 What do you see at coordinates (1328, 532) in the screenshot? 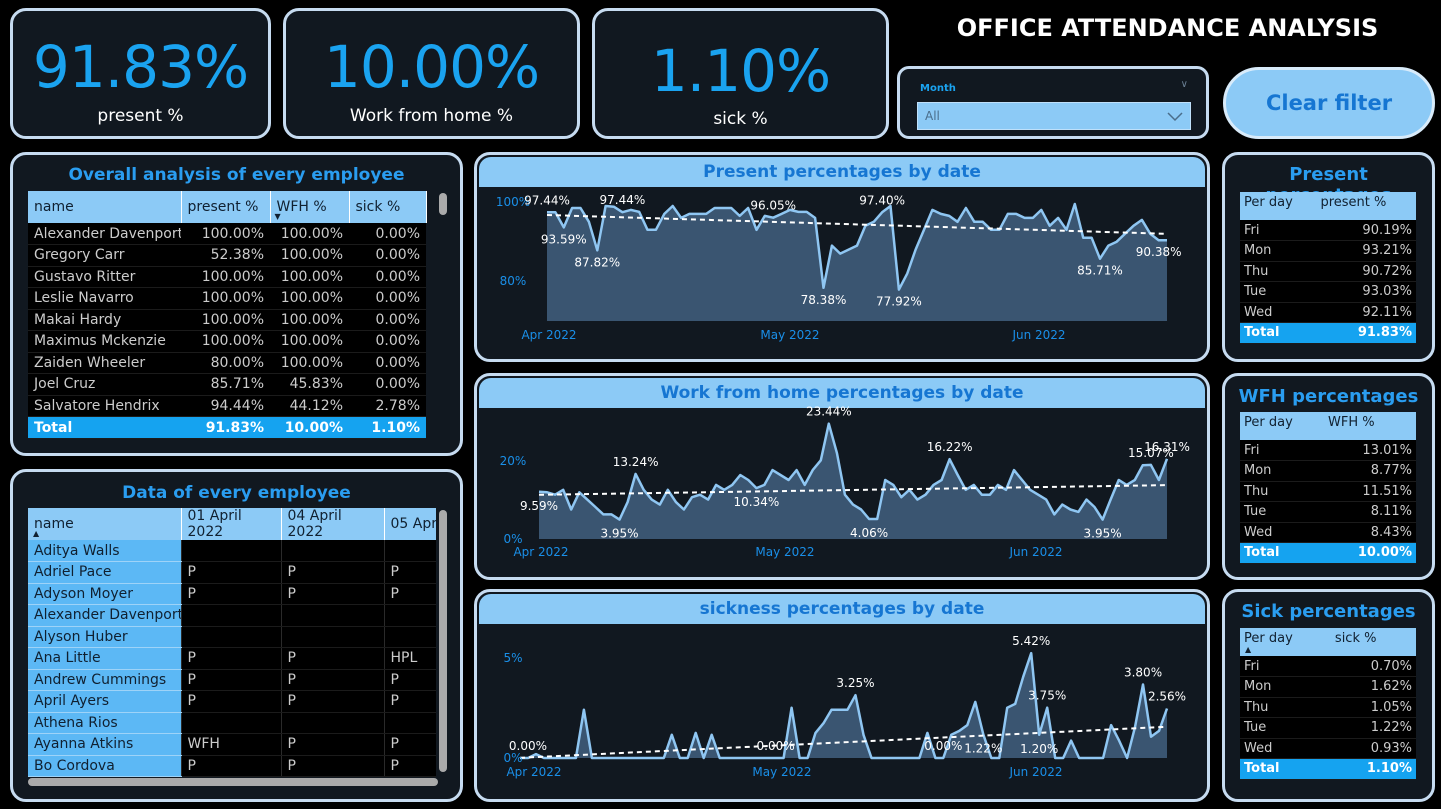
I see `table-row: Wed 8.43%` at bounding box center [1328, 532].